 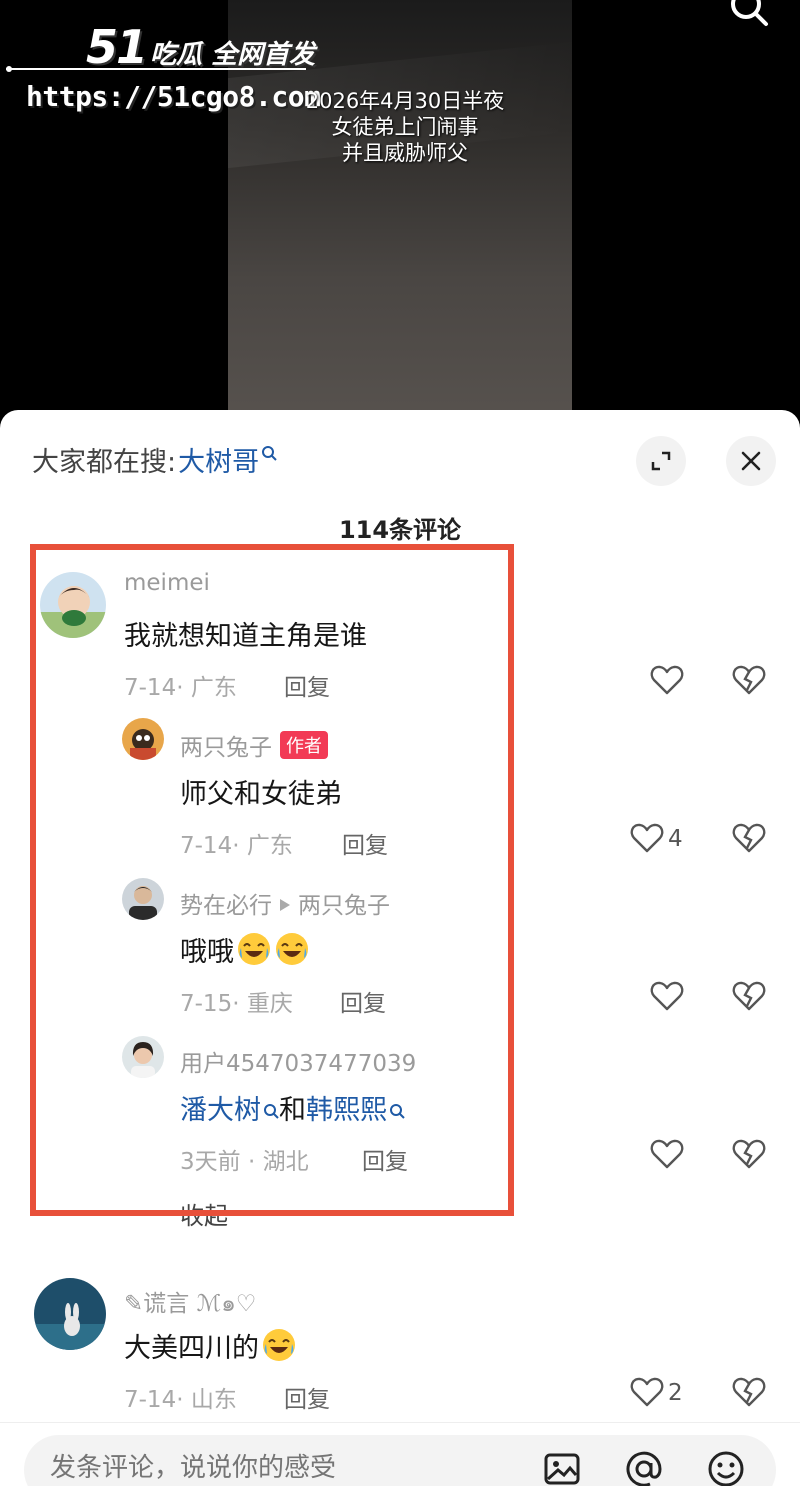 I want to click on comment-count: 114条评论, so click(x=400, y=530).